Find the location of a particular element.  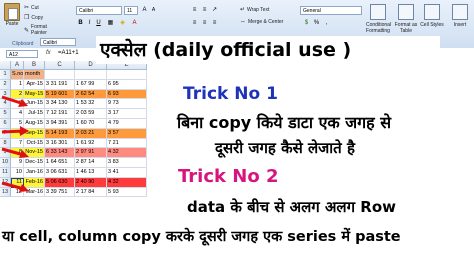

table-cell: Jul-15 is located at coordinates (34, 114).